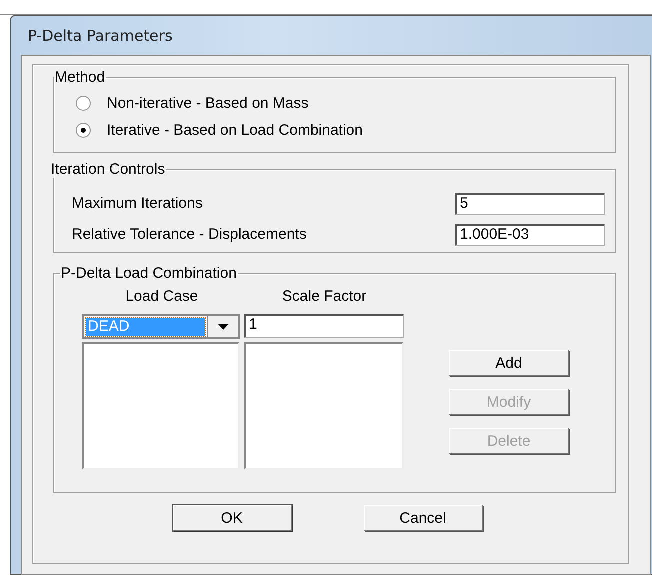 This screenshot has height=575, width=652. What do you see at coordinates (208, 103) in the screenshot?
I see `radio-label: Non-iterative - Based on Mass` at bounding box center [208, 103].